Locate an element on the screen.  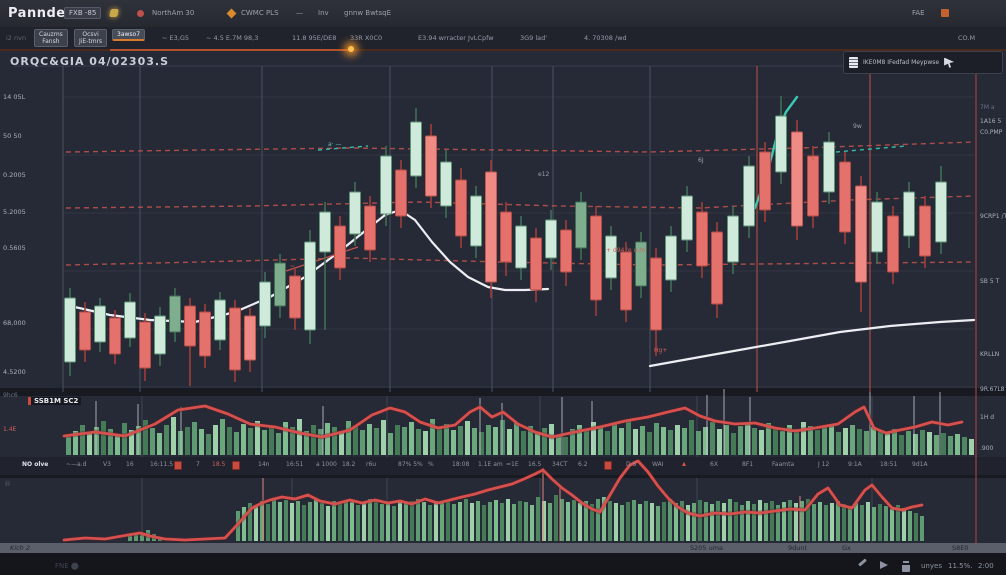
document-icon is located at coordinates (853, 62).